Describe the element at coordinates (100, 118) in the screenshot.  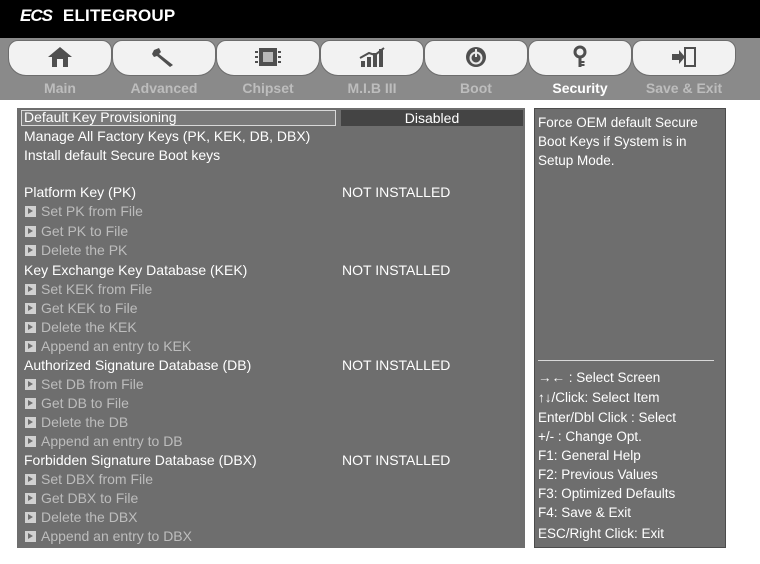
I see `default-key-provisioning-label: Default Key Provisioning` at that location.